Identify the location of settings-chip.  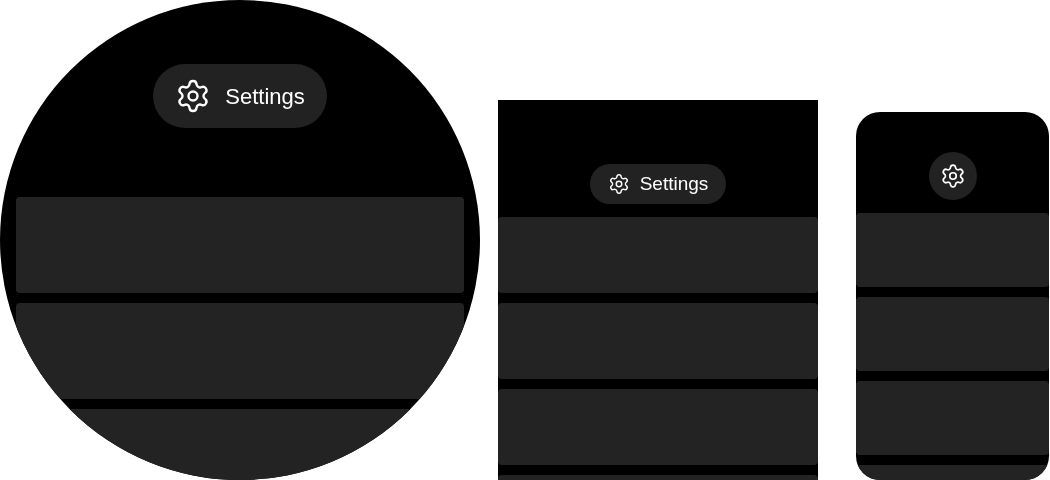
(952, 176).